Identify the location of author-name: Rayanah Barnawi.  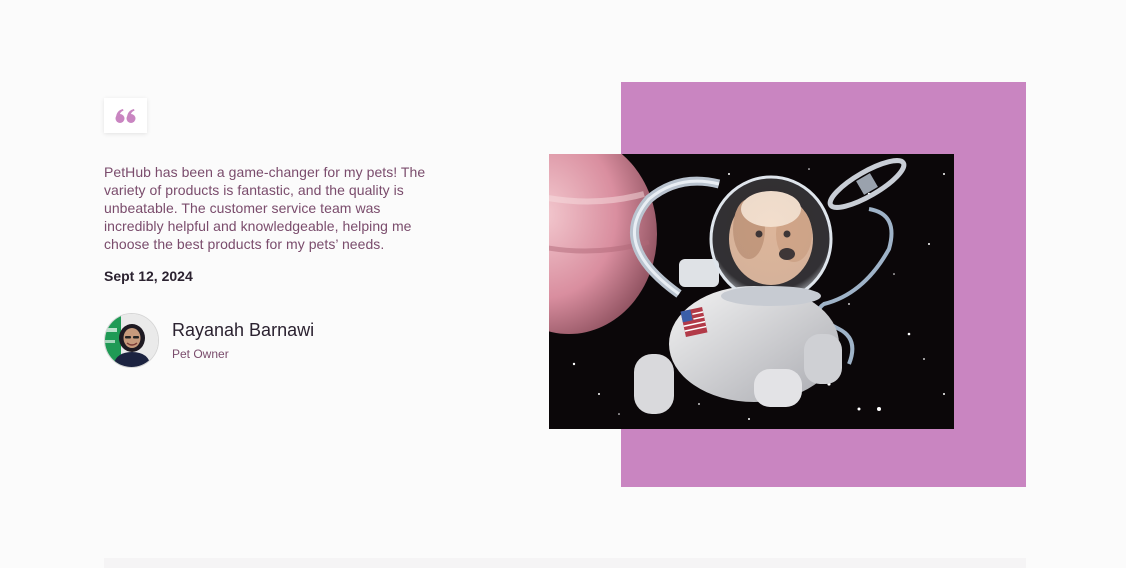
(243, 329).